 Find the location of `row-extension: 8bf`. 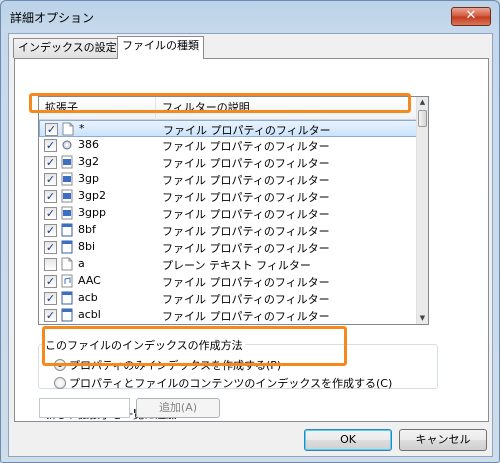

row-extension: 8bf is located at coordinates (87, 229).